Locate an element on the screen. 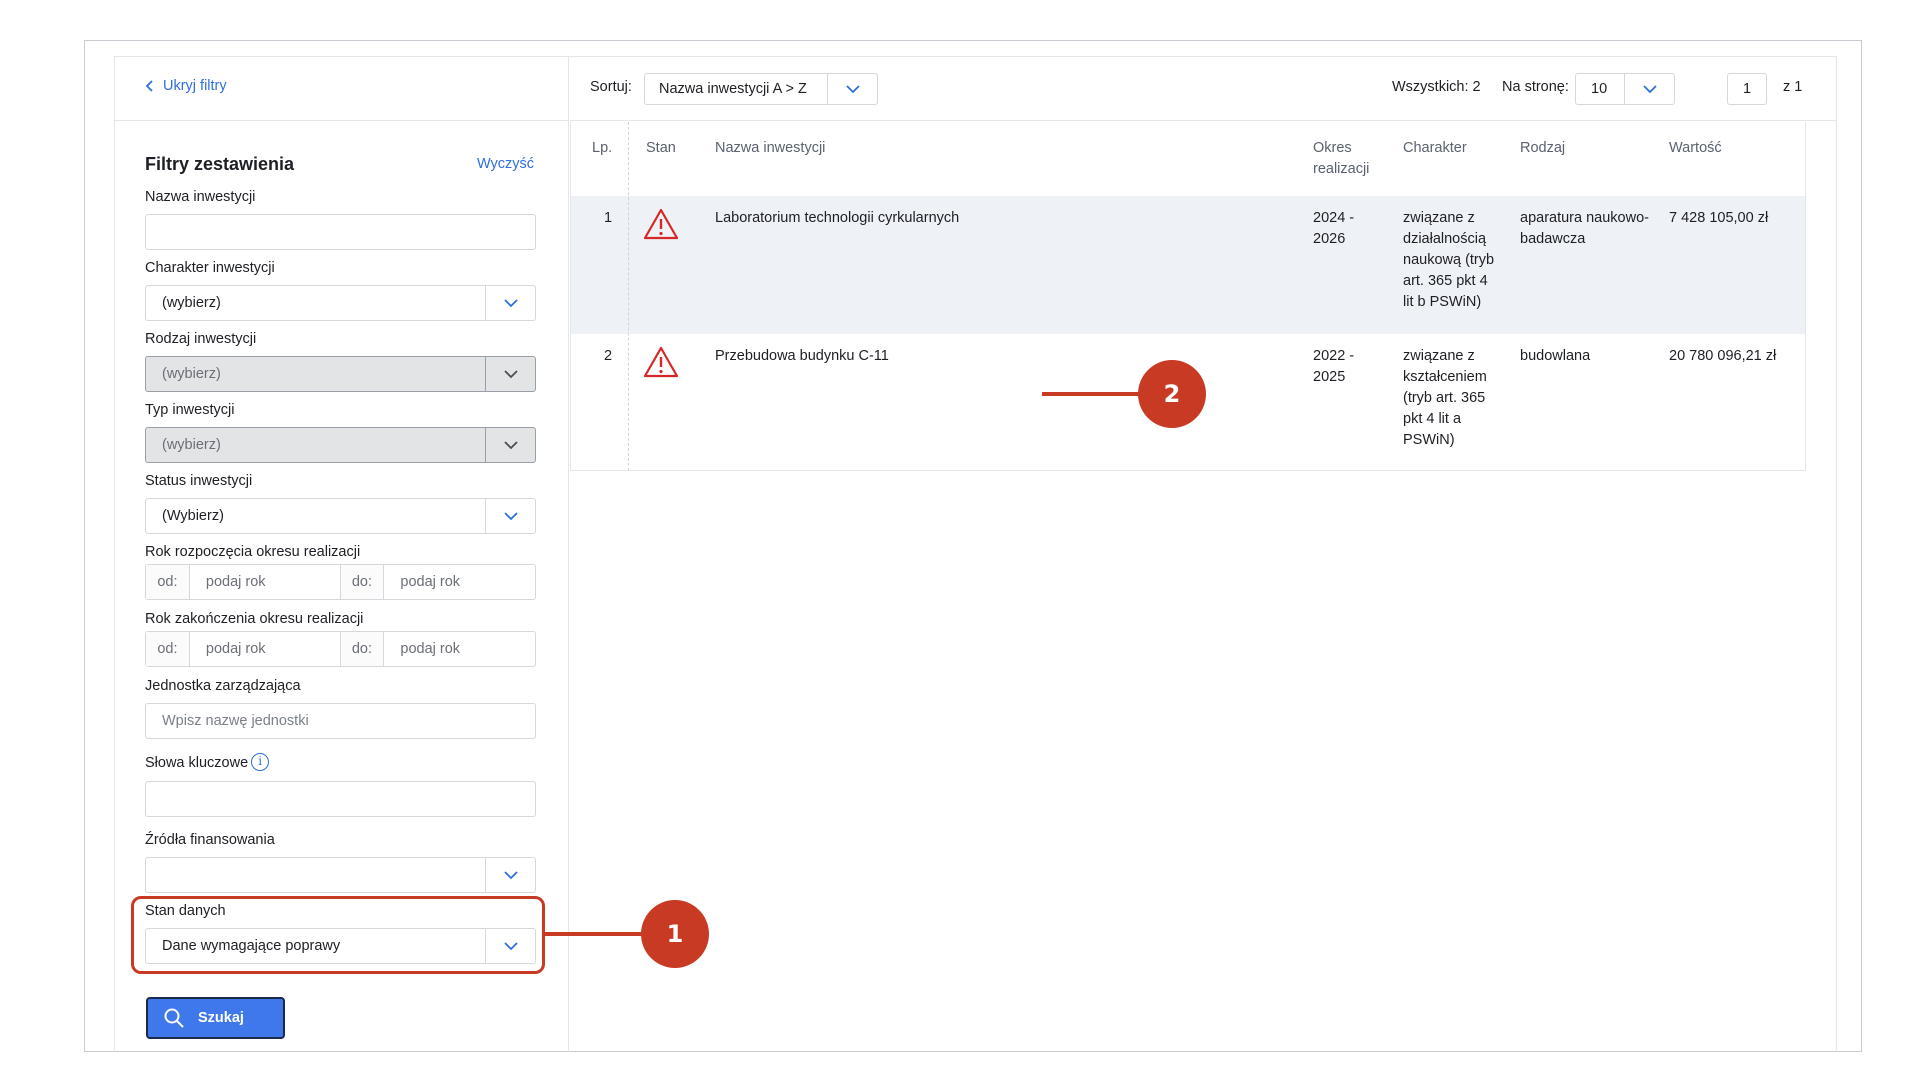 The width and height of the screenshot is (1920, 1080). funding-label: Źródła finansowania is located at coordinates (210, 840).